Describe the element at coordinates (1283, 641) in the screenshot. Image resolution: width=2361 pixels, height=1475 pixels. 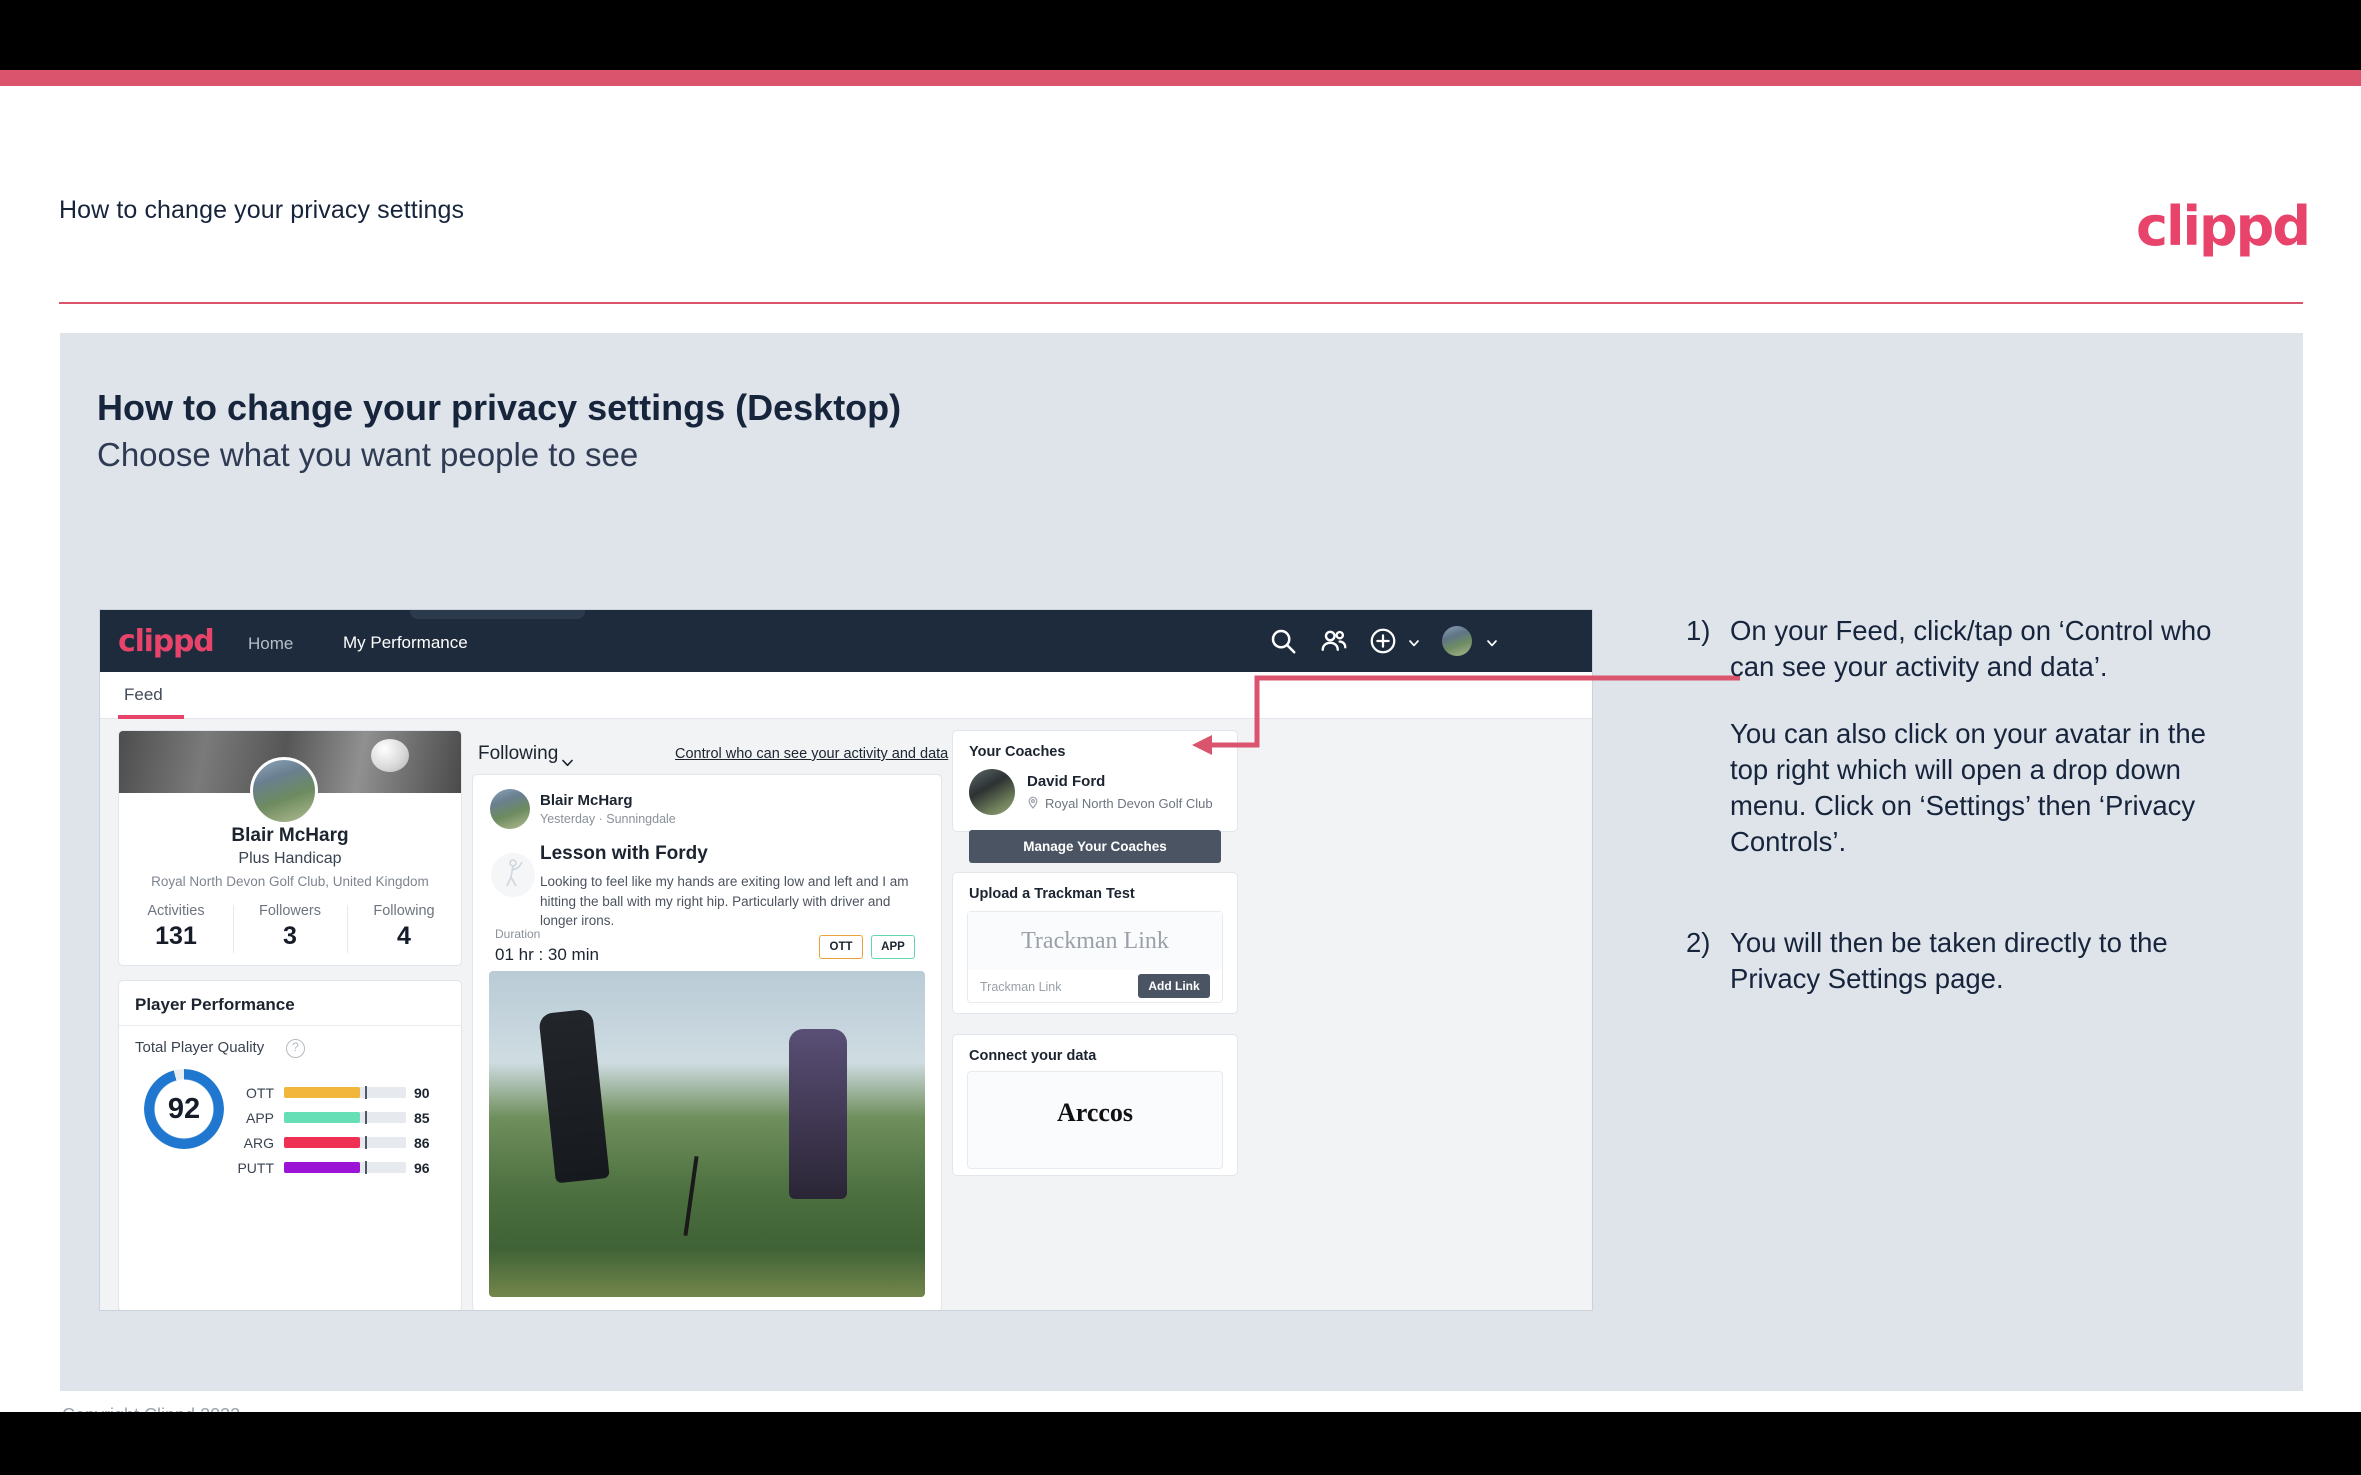
I see `search-icon` at that location.